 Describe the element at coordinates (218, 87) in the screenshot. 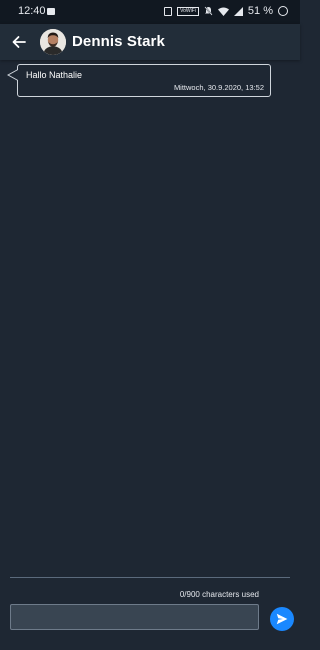

I see `message-timestamp: Mittwoch, 30.9.2020, 13:52` at that location.